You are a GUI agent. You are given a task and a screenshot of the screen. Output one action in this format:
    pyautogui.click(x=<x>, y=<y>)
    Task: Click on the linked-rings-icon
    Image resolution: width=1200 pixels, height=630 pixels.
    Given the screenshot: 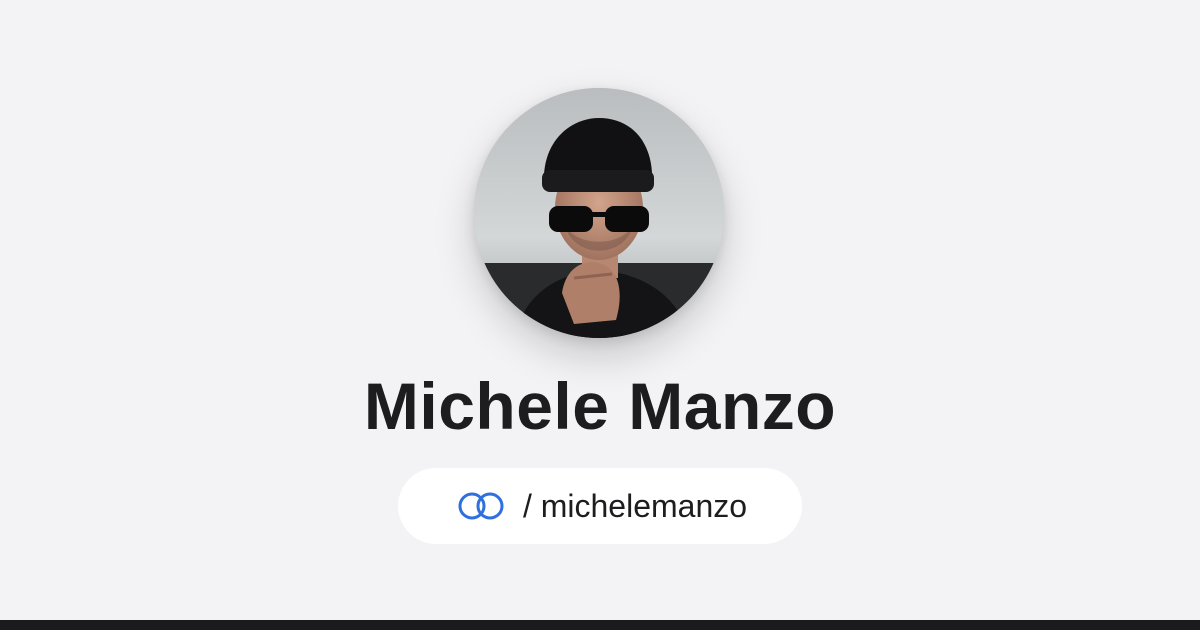 What is the action you would take?
    pyautogui.click(x=481, y=506)
    